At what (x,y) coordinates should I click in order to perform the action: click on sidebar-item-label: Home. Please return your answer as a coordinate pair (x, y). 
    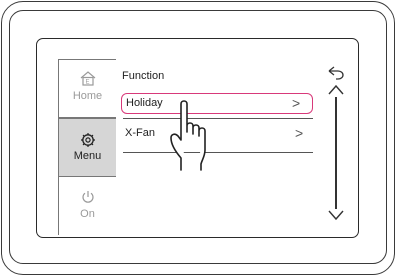
    Looking at the image, I should click on (87, 96).